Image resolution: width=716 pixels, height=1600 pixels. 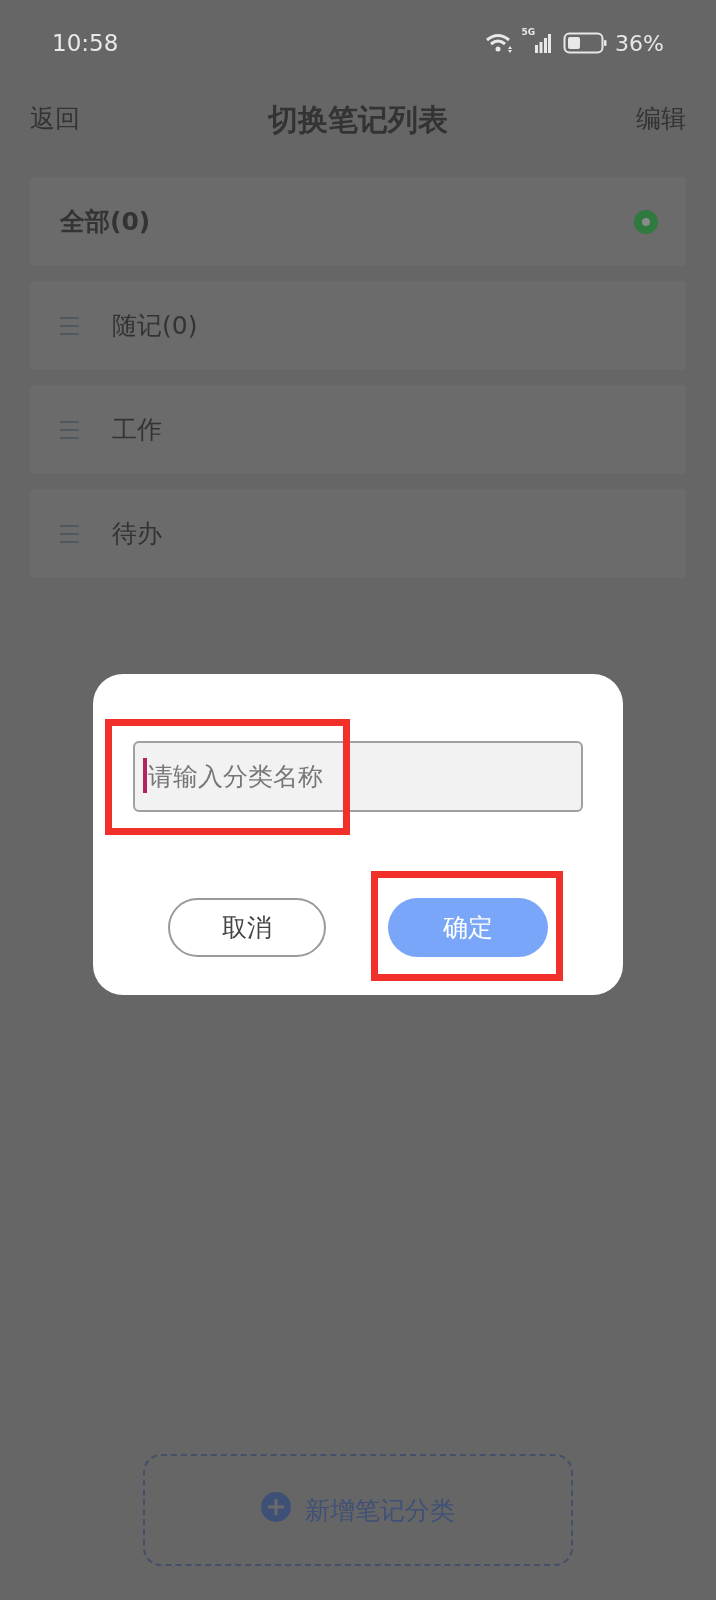 What do you see at coordinates (358, 776) in the screenshot?
I see `category-name-field: 请输入分类名称` at bounding box center [358, 776].